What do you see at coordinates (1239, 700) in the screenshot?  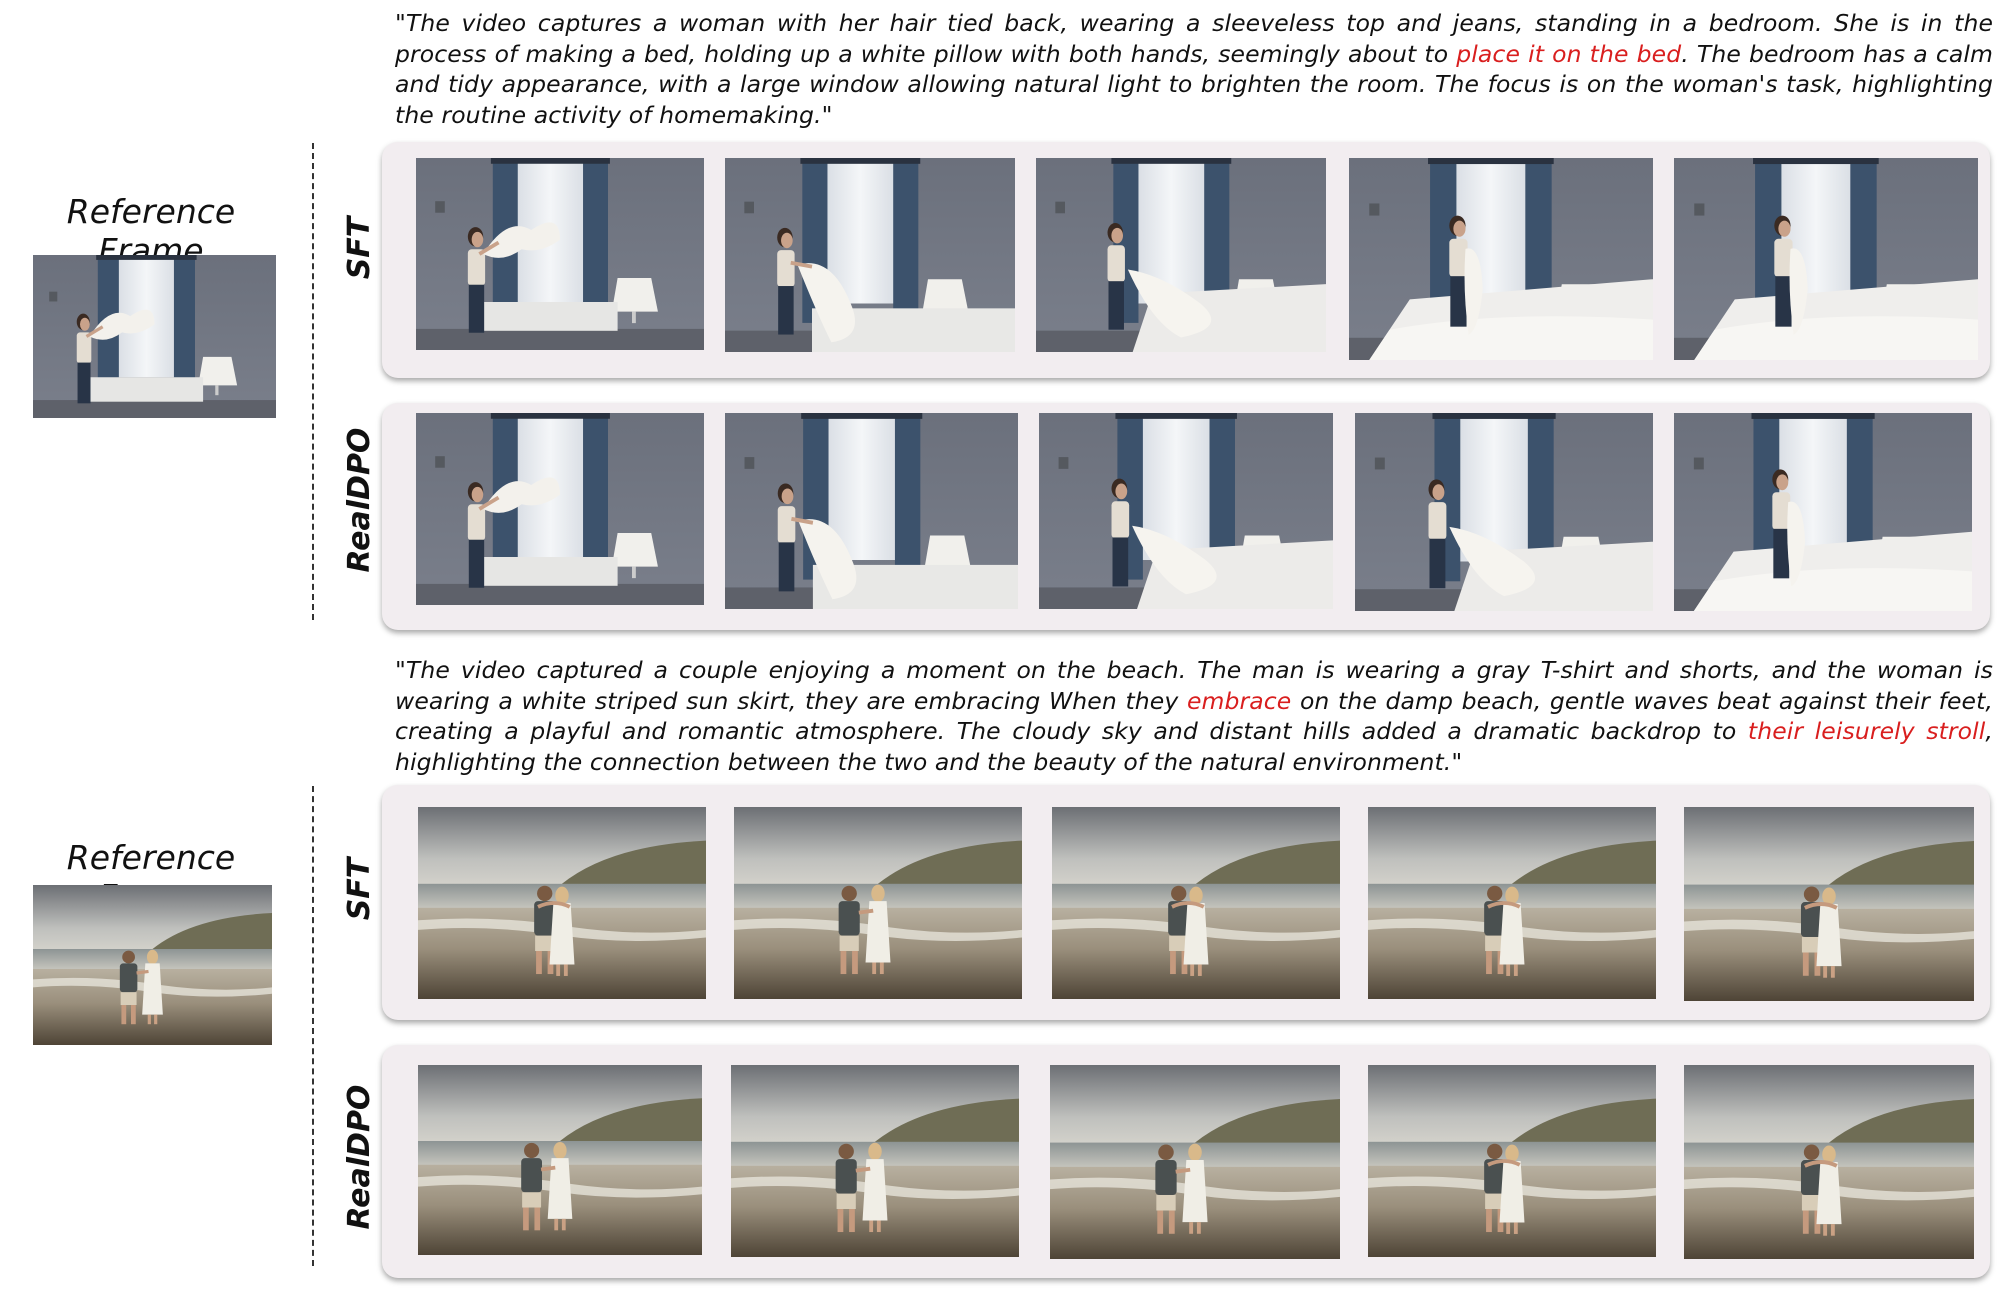 I see `caption-highlight: embrace` at bounding box center [1239, 700].